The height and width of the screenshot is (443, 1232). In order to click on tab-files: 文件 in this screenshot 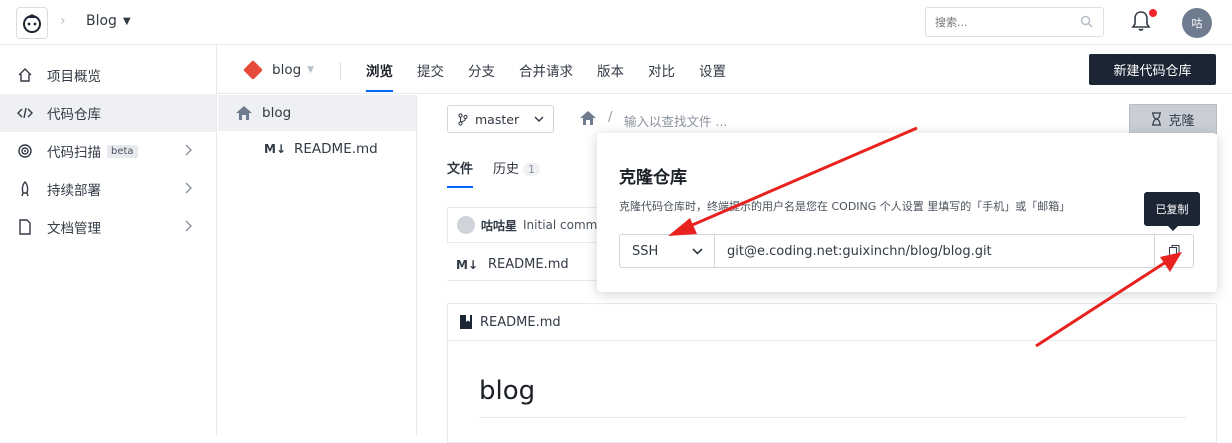, I will do `click(460, 173)`.